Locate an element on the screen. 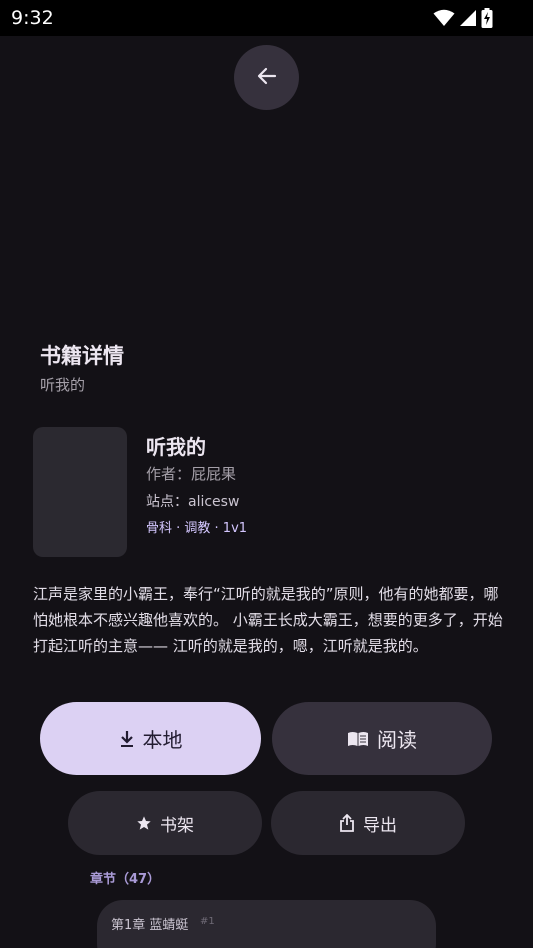 This screenshot has width=533, height=948. wifi-icon is located at coordinates (444, 18).